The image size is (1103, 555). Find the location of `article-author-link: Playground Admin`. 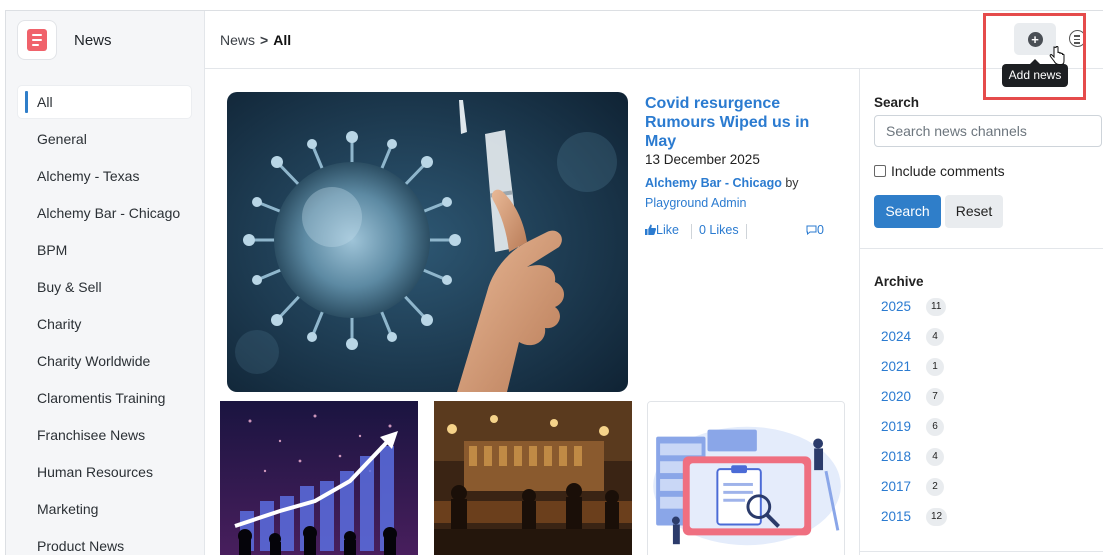

article-author-link: Playground Admin is located at coordinates (695, 203).